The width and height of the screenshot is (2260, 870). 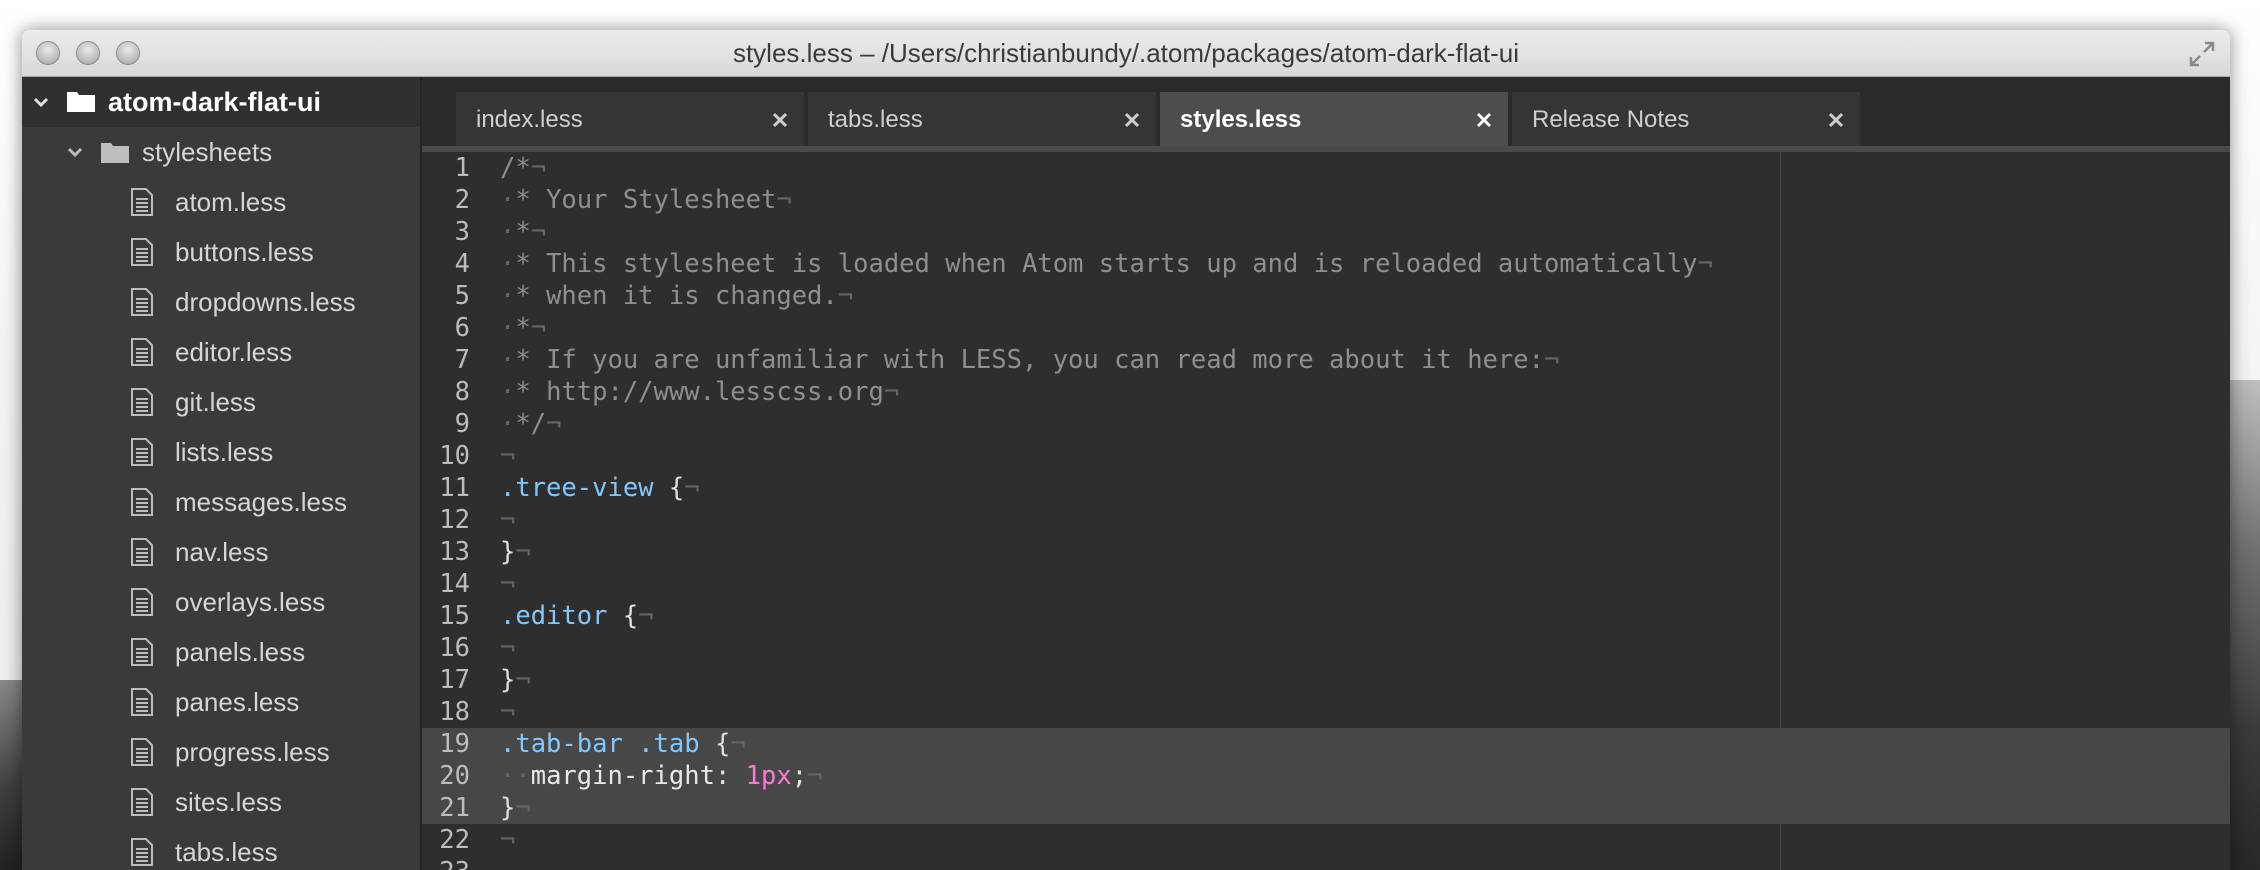 I want to click on code-text: ·*¬, so click(x=523, y=328).